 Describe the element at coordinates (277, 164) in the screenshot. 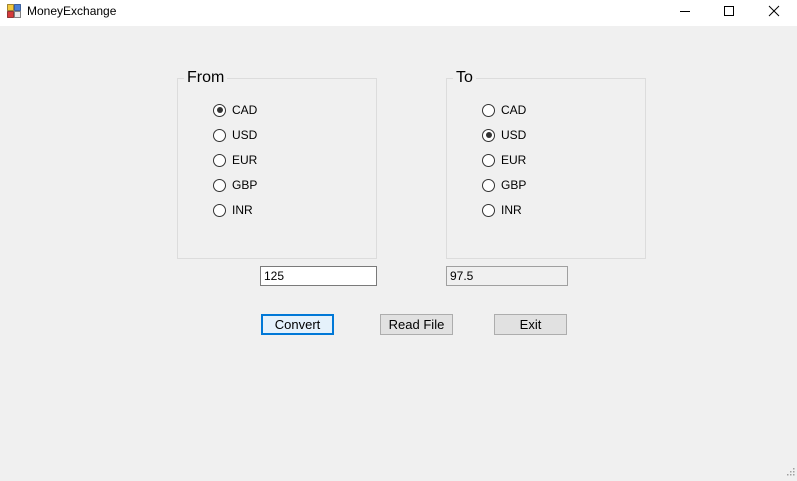

I see `from-currency-group: From CAD USD EUR GBP INR` at that location.